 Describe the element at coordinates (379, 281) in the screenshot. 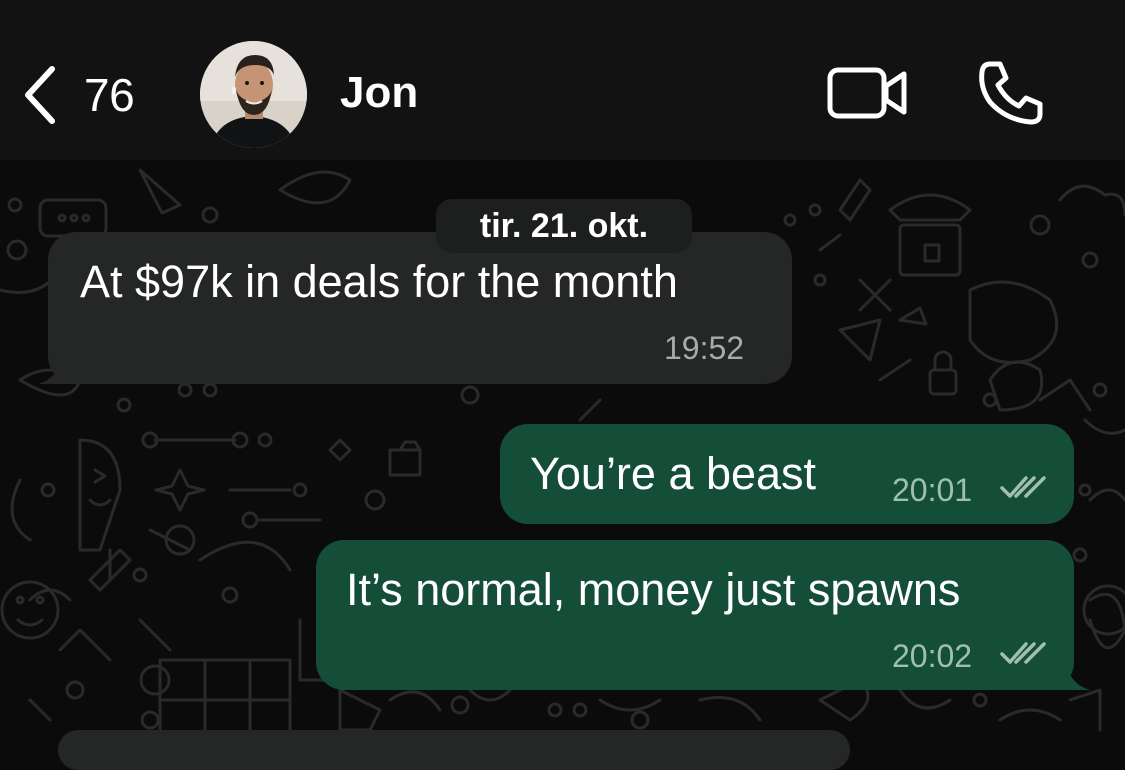

I see `message-text: At $97k in deals for the month` at that location.